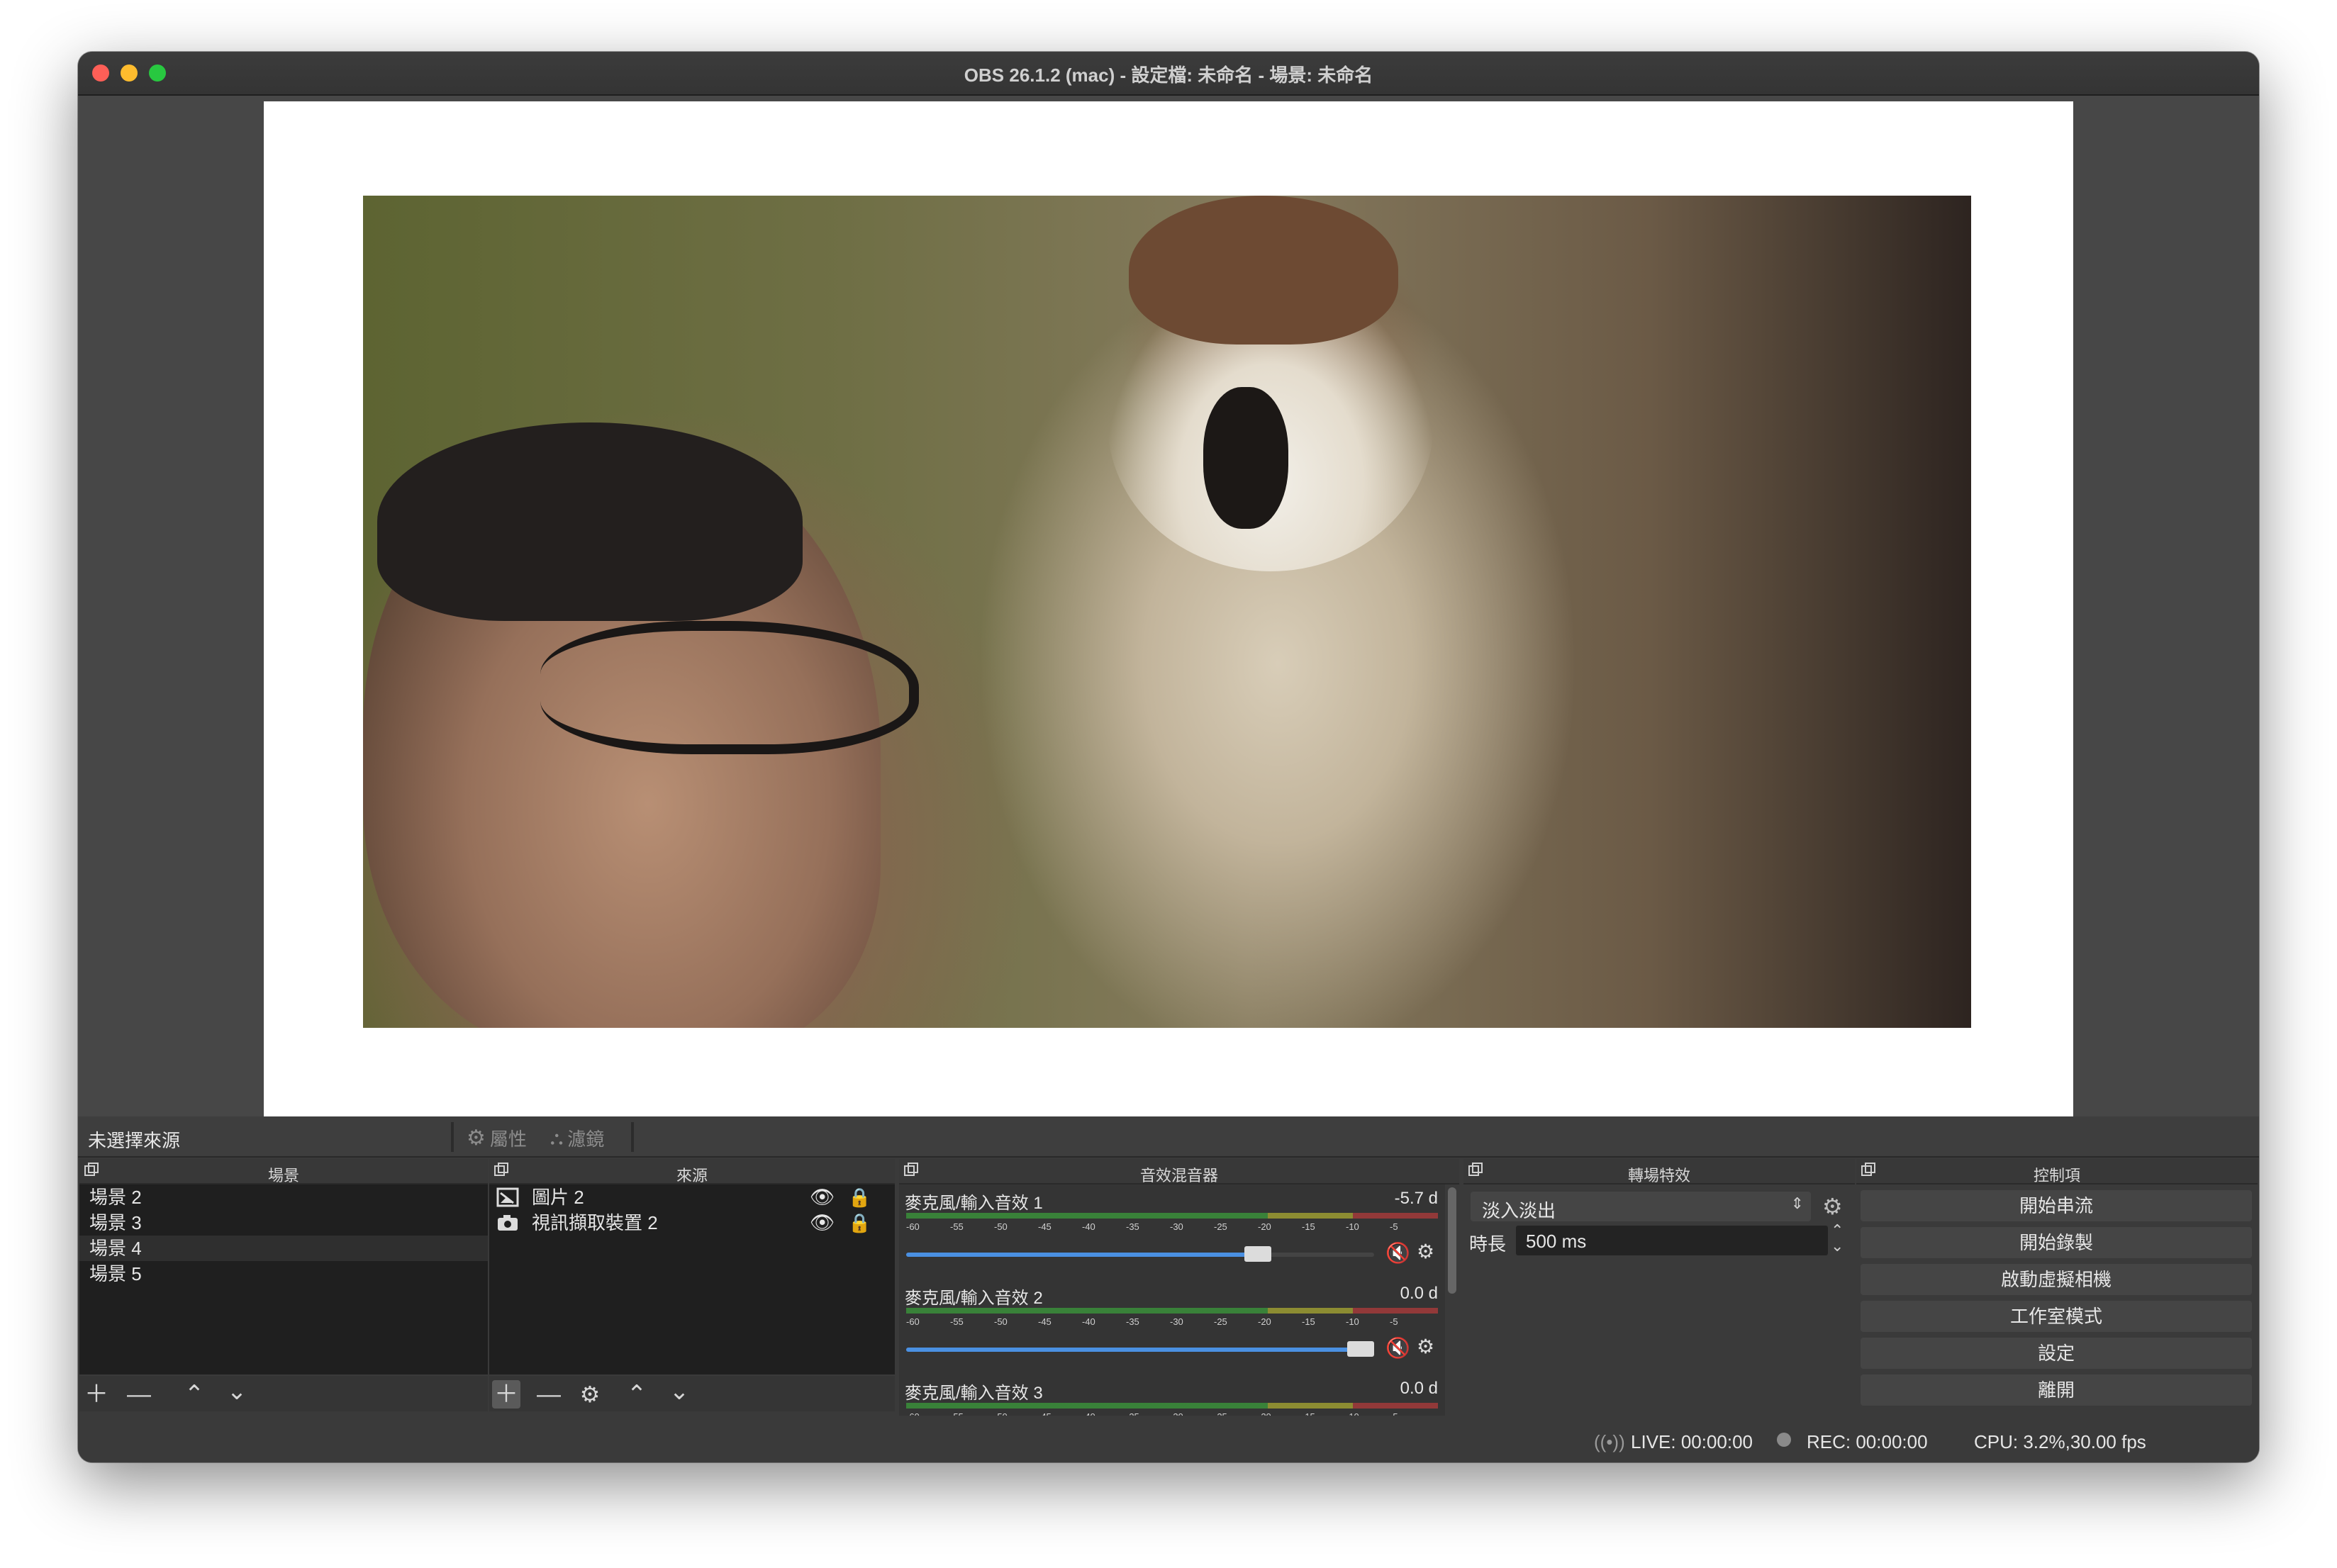 The image size is (2337, 1568). Describe the element at coordinates (2057, 1172) in the screenshot. I see `controls-header: 控制項` at that location.